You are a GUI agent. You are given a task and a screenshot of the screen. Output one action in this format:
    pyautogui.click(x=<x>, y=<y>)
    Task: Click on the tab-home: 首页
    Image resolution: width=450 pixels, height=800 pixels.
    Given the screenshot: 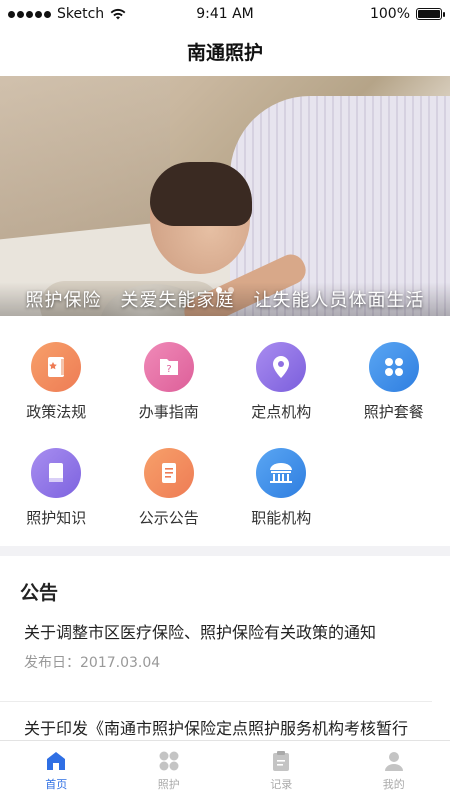 What is the action you would take?
    pyautogui.click(x=56, y=770)
    